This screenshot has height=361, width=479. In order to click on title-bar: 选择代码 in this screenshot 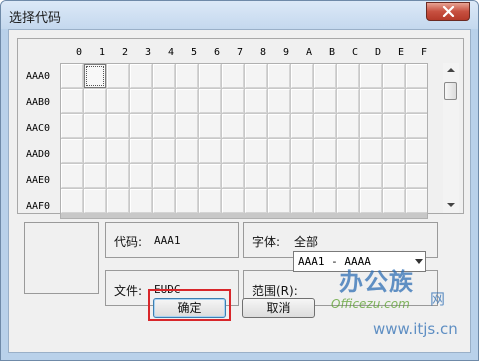, I will do `click(239, 15)`.